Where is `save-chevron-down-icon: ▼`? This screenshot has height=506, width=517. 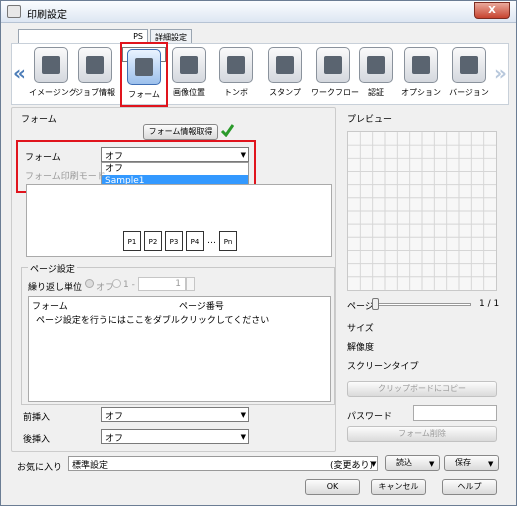 save-chevron-down-icon: ▼ is located at coordinates (490, 464).